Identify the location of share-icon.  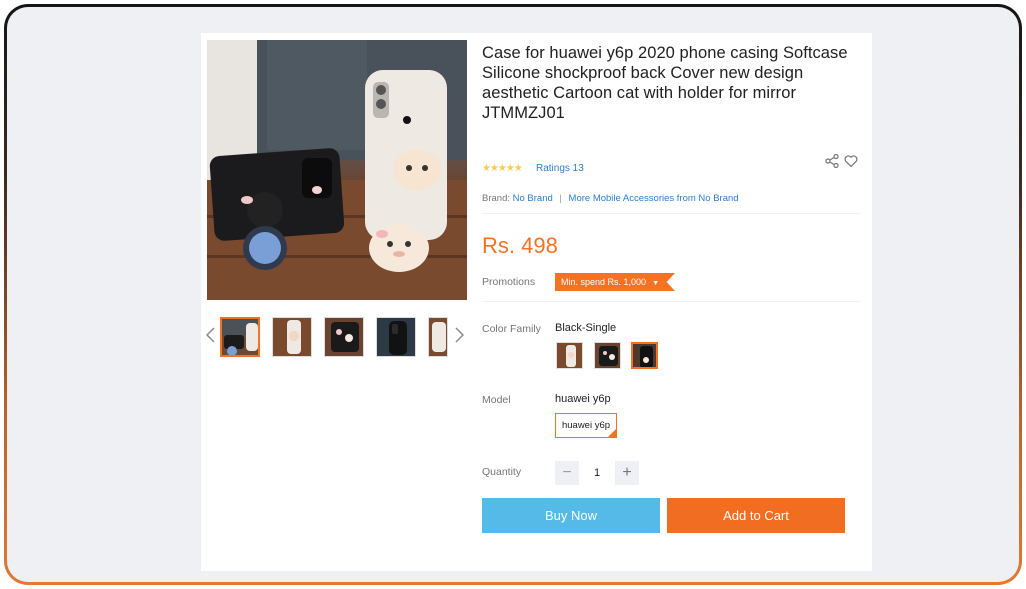
(832, 161).